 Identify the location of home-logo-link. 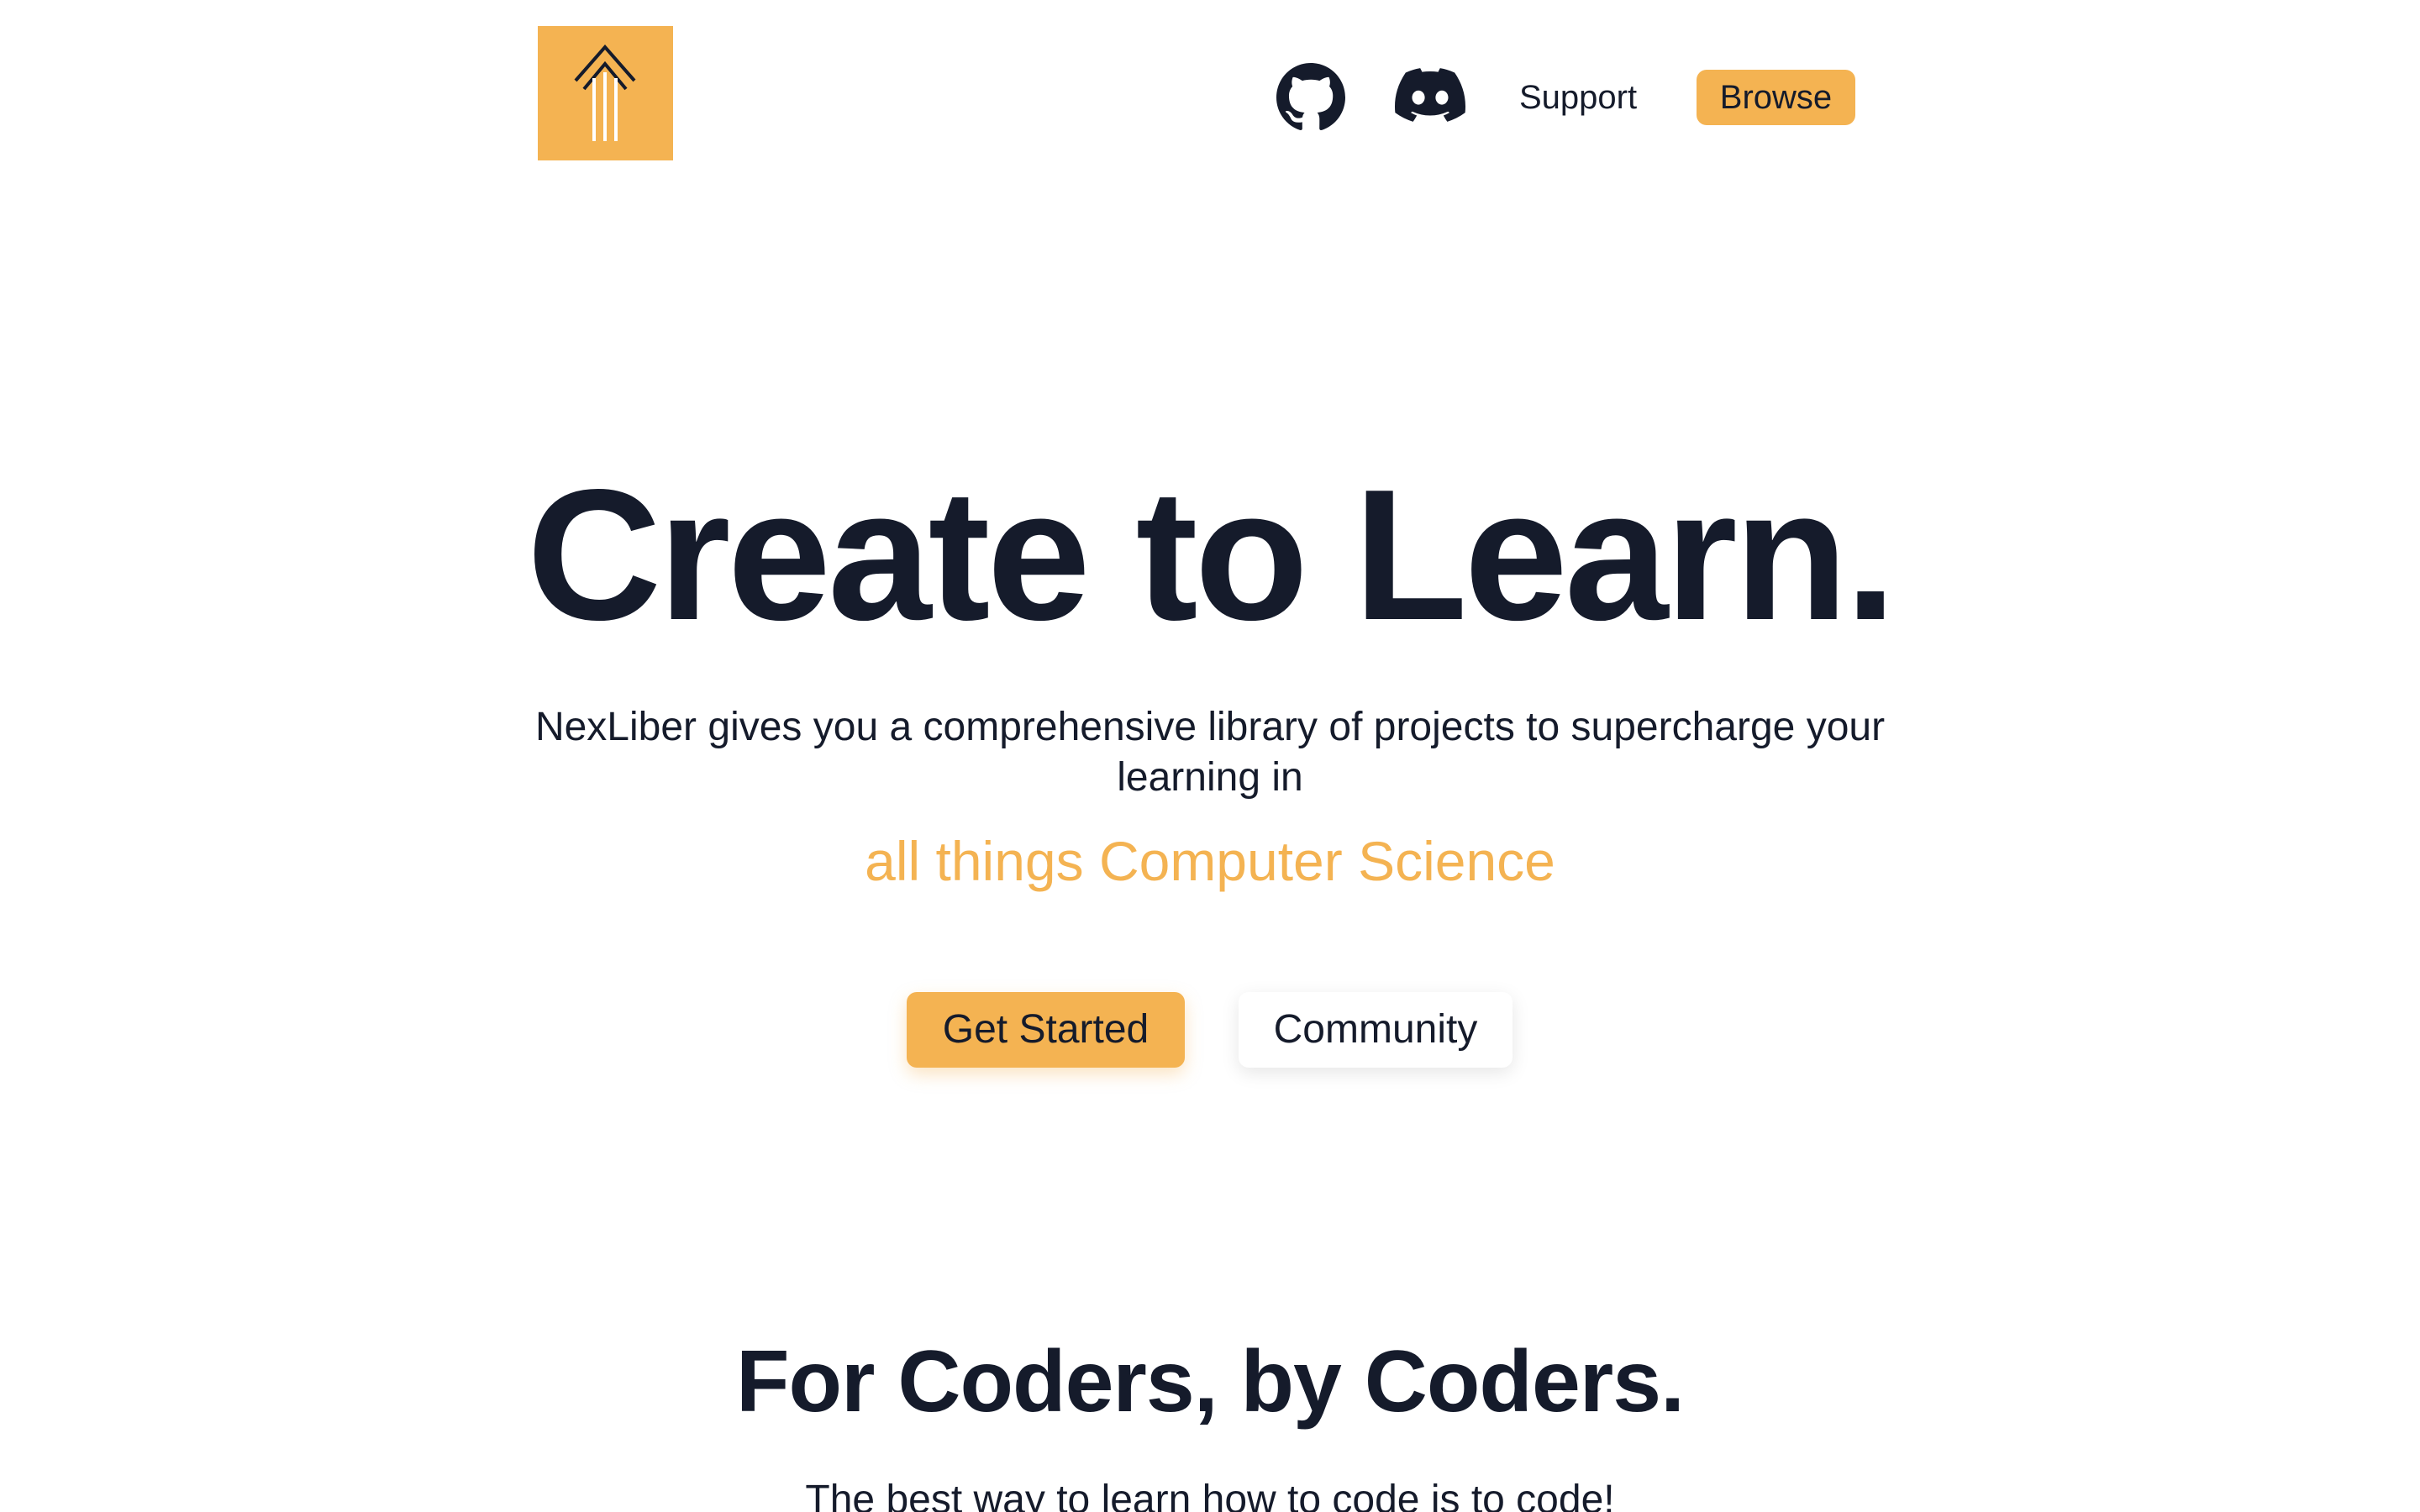
(605, 93).